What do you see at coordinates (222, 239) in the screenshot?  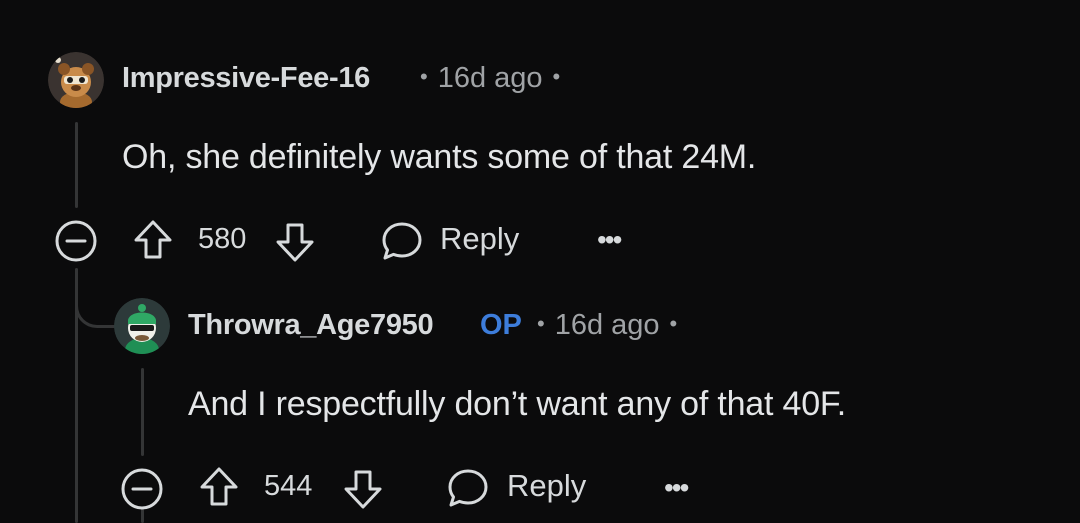 I see `vote-score: 580` at bounding box center [222, 239].